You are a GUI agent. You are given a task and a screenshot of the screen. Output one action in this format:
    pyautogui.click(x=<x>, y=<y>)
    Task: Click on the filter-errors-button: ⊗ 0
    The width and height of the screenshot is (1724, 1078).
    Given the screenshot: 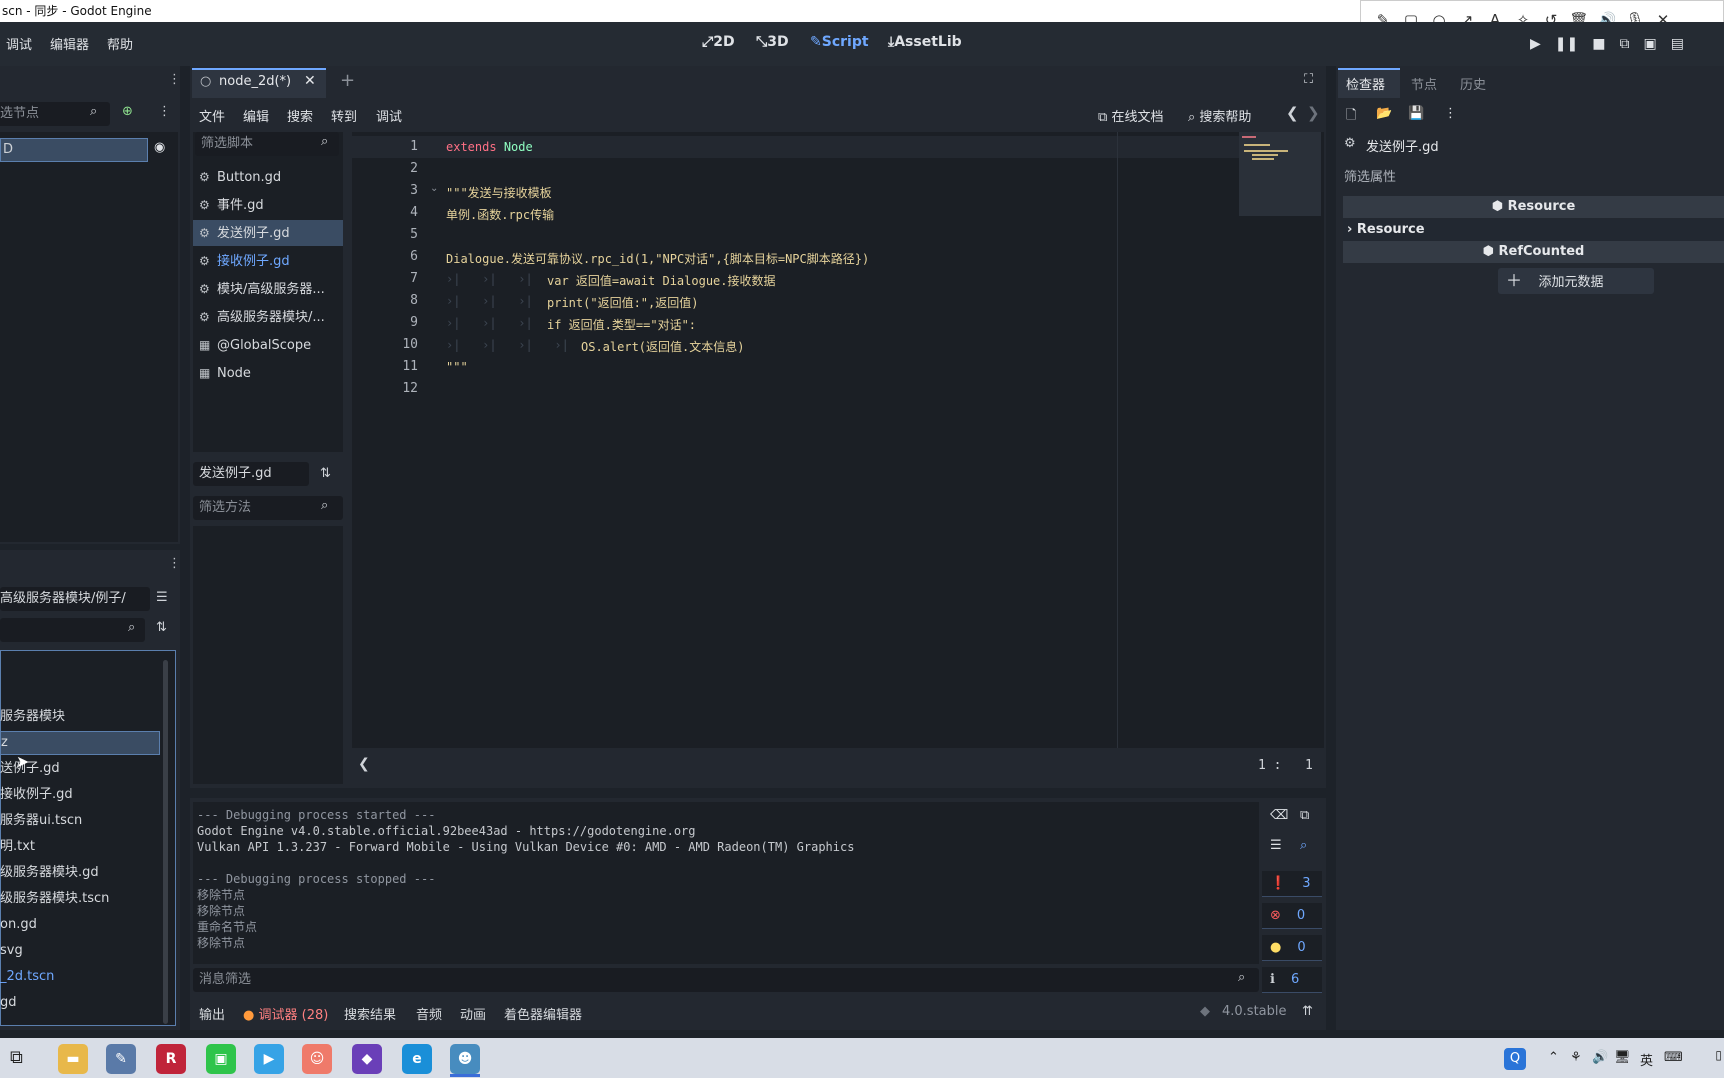 What is the action you would take?
    pyautogui.click(x=1292, y=916)
    